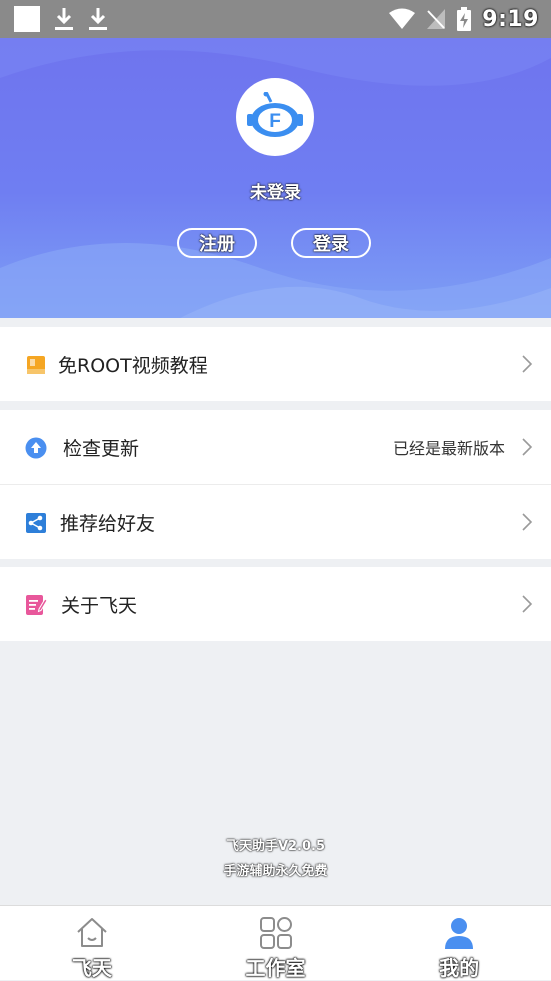  What do you see at coordinates (275, 933) in the screenshot?
I see `apps-icon` at bounding box center [275, 933].